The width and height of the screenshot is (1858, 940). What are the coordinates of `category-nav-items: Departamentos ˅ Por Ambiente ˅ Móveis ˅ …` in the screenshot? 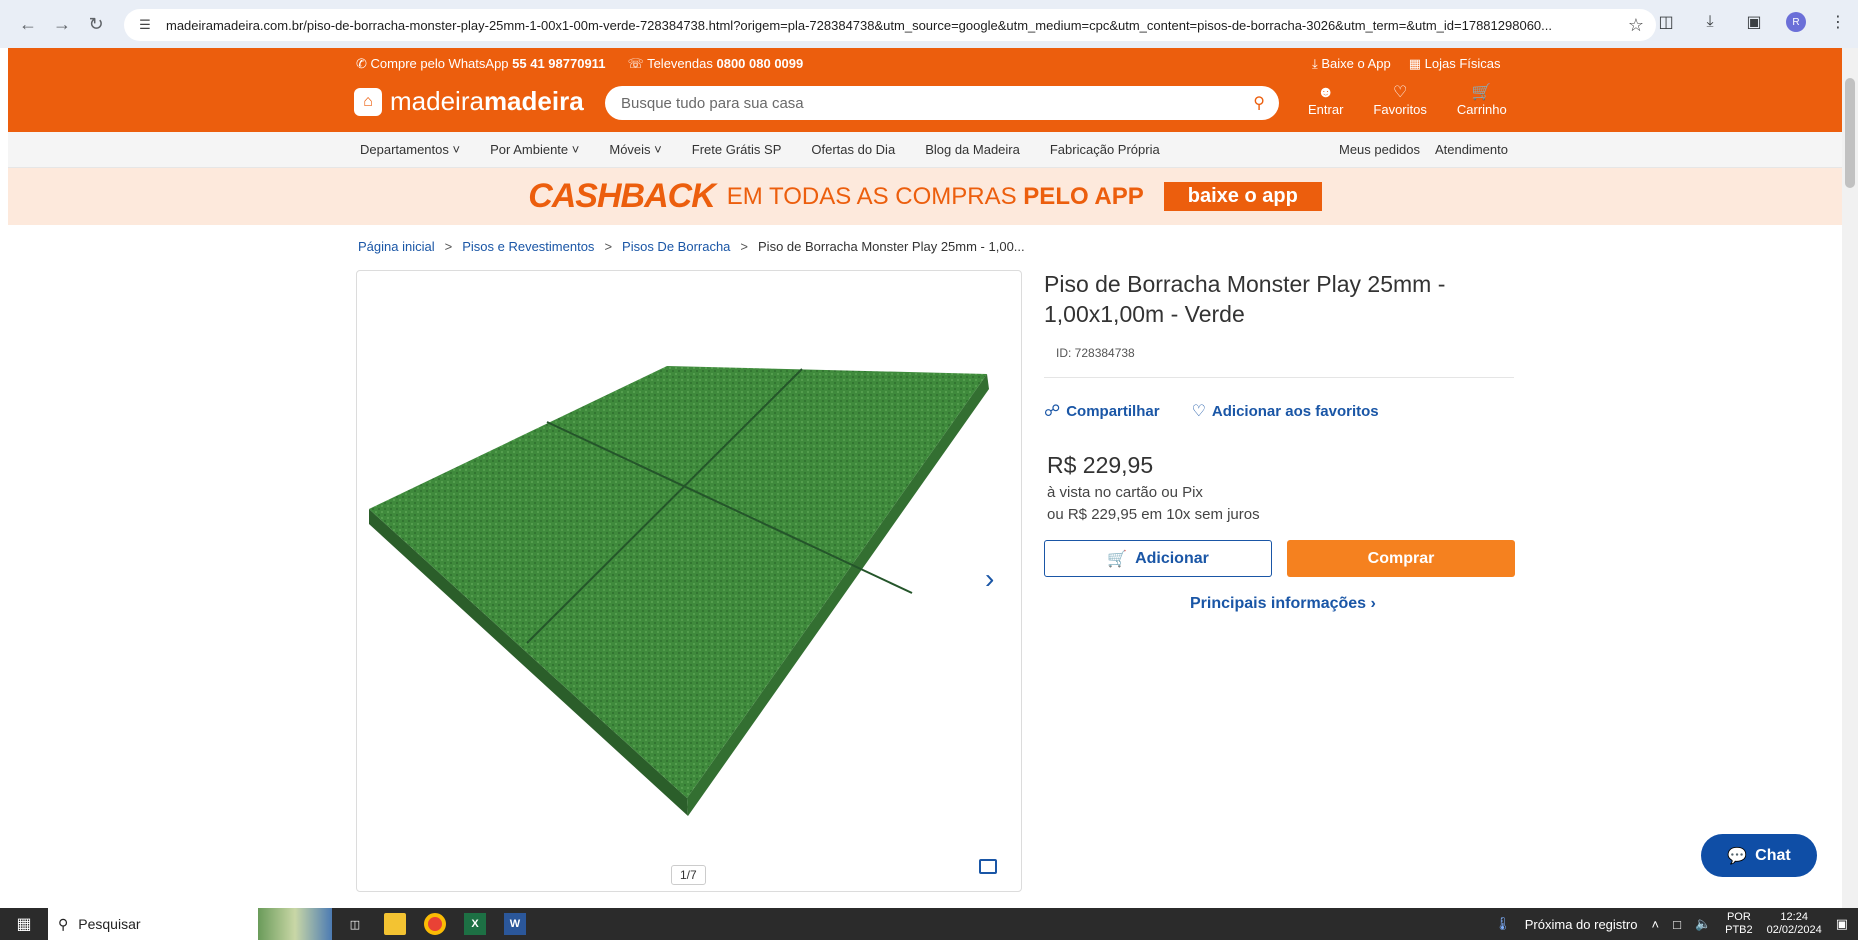 It's located at (760, 149).